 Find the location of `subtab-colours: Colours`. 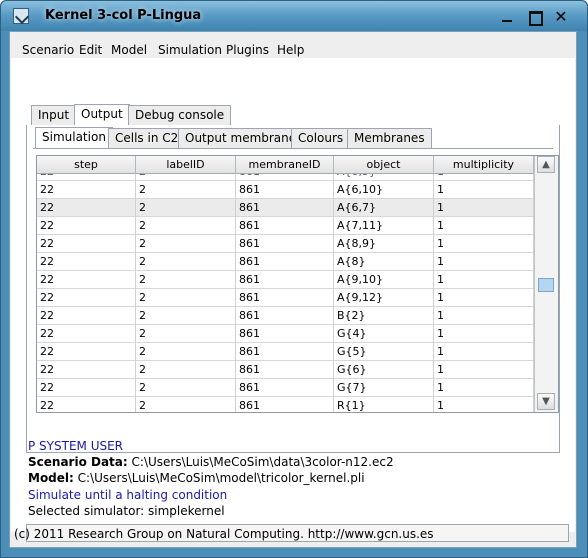

subtab-colours: Colours is located at coordinates (321, 138).